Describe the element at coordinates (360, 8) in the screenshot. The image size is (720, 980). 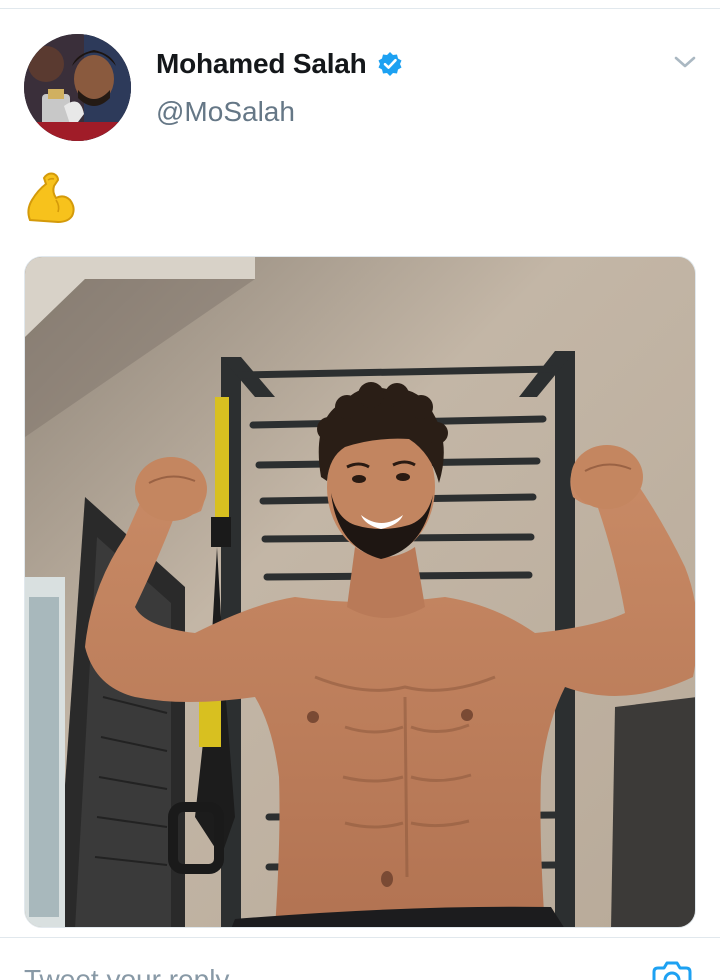
I see `top-divider` at that location.